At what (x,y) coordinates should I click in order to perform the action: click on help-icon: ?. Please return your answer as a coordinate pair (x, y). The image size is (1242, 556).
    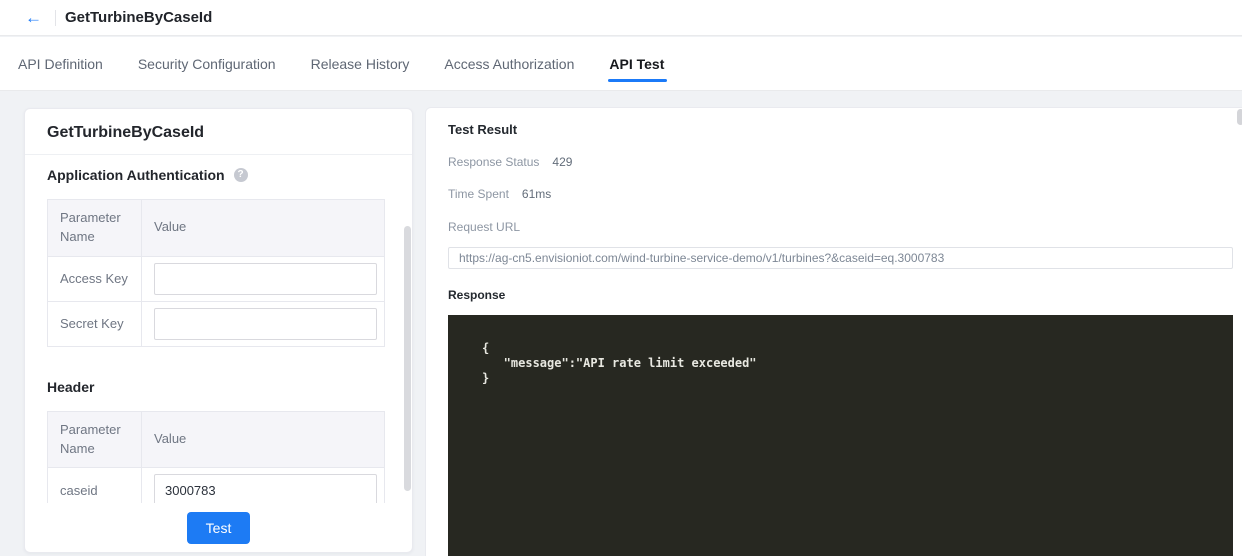
    Looking at the image, I should click on (240, 175).